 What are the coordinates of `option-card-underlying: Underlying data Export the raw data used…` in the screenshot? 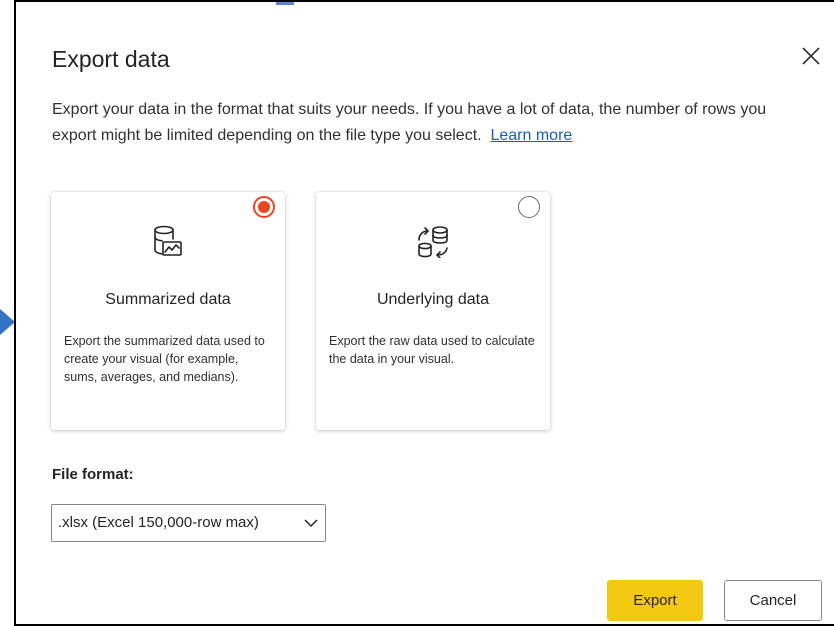 It's located at (433, 311).